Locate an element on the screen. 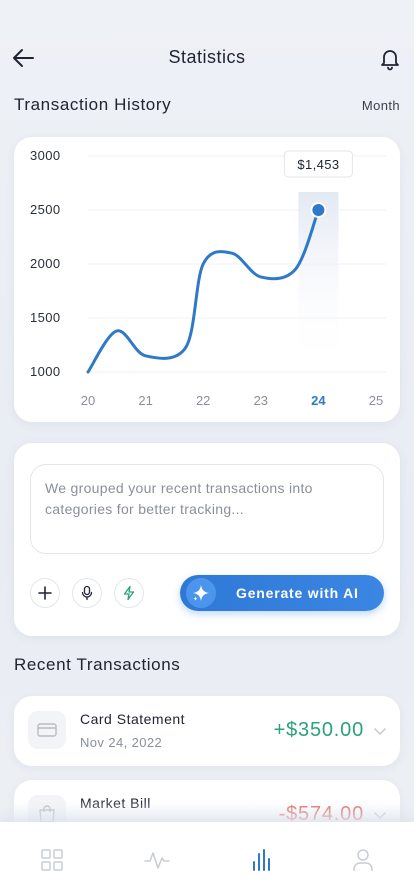  microphone-icon is located at coordinates (87, 593).